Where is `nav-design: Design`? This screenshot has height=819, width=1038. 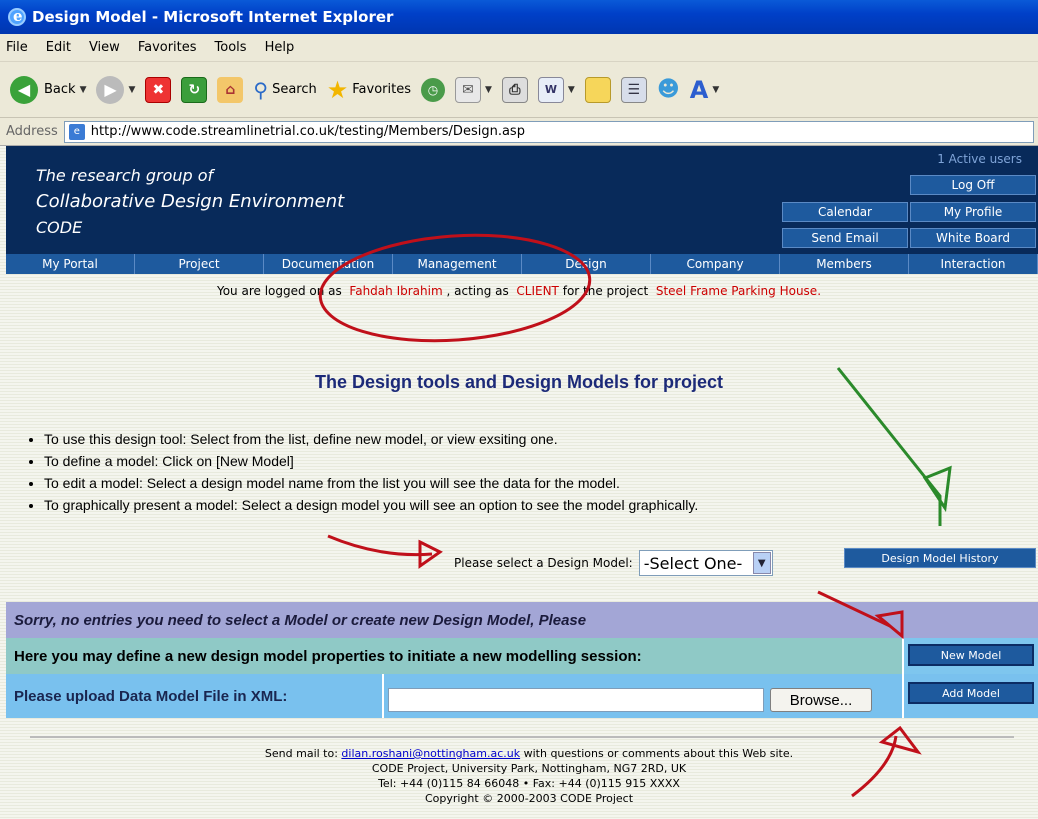 nav-design: Design is located at coordinates (586, 264).